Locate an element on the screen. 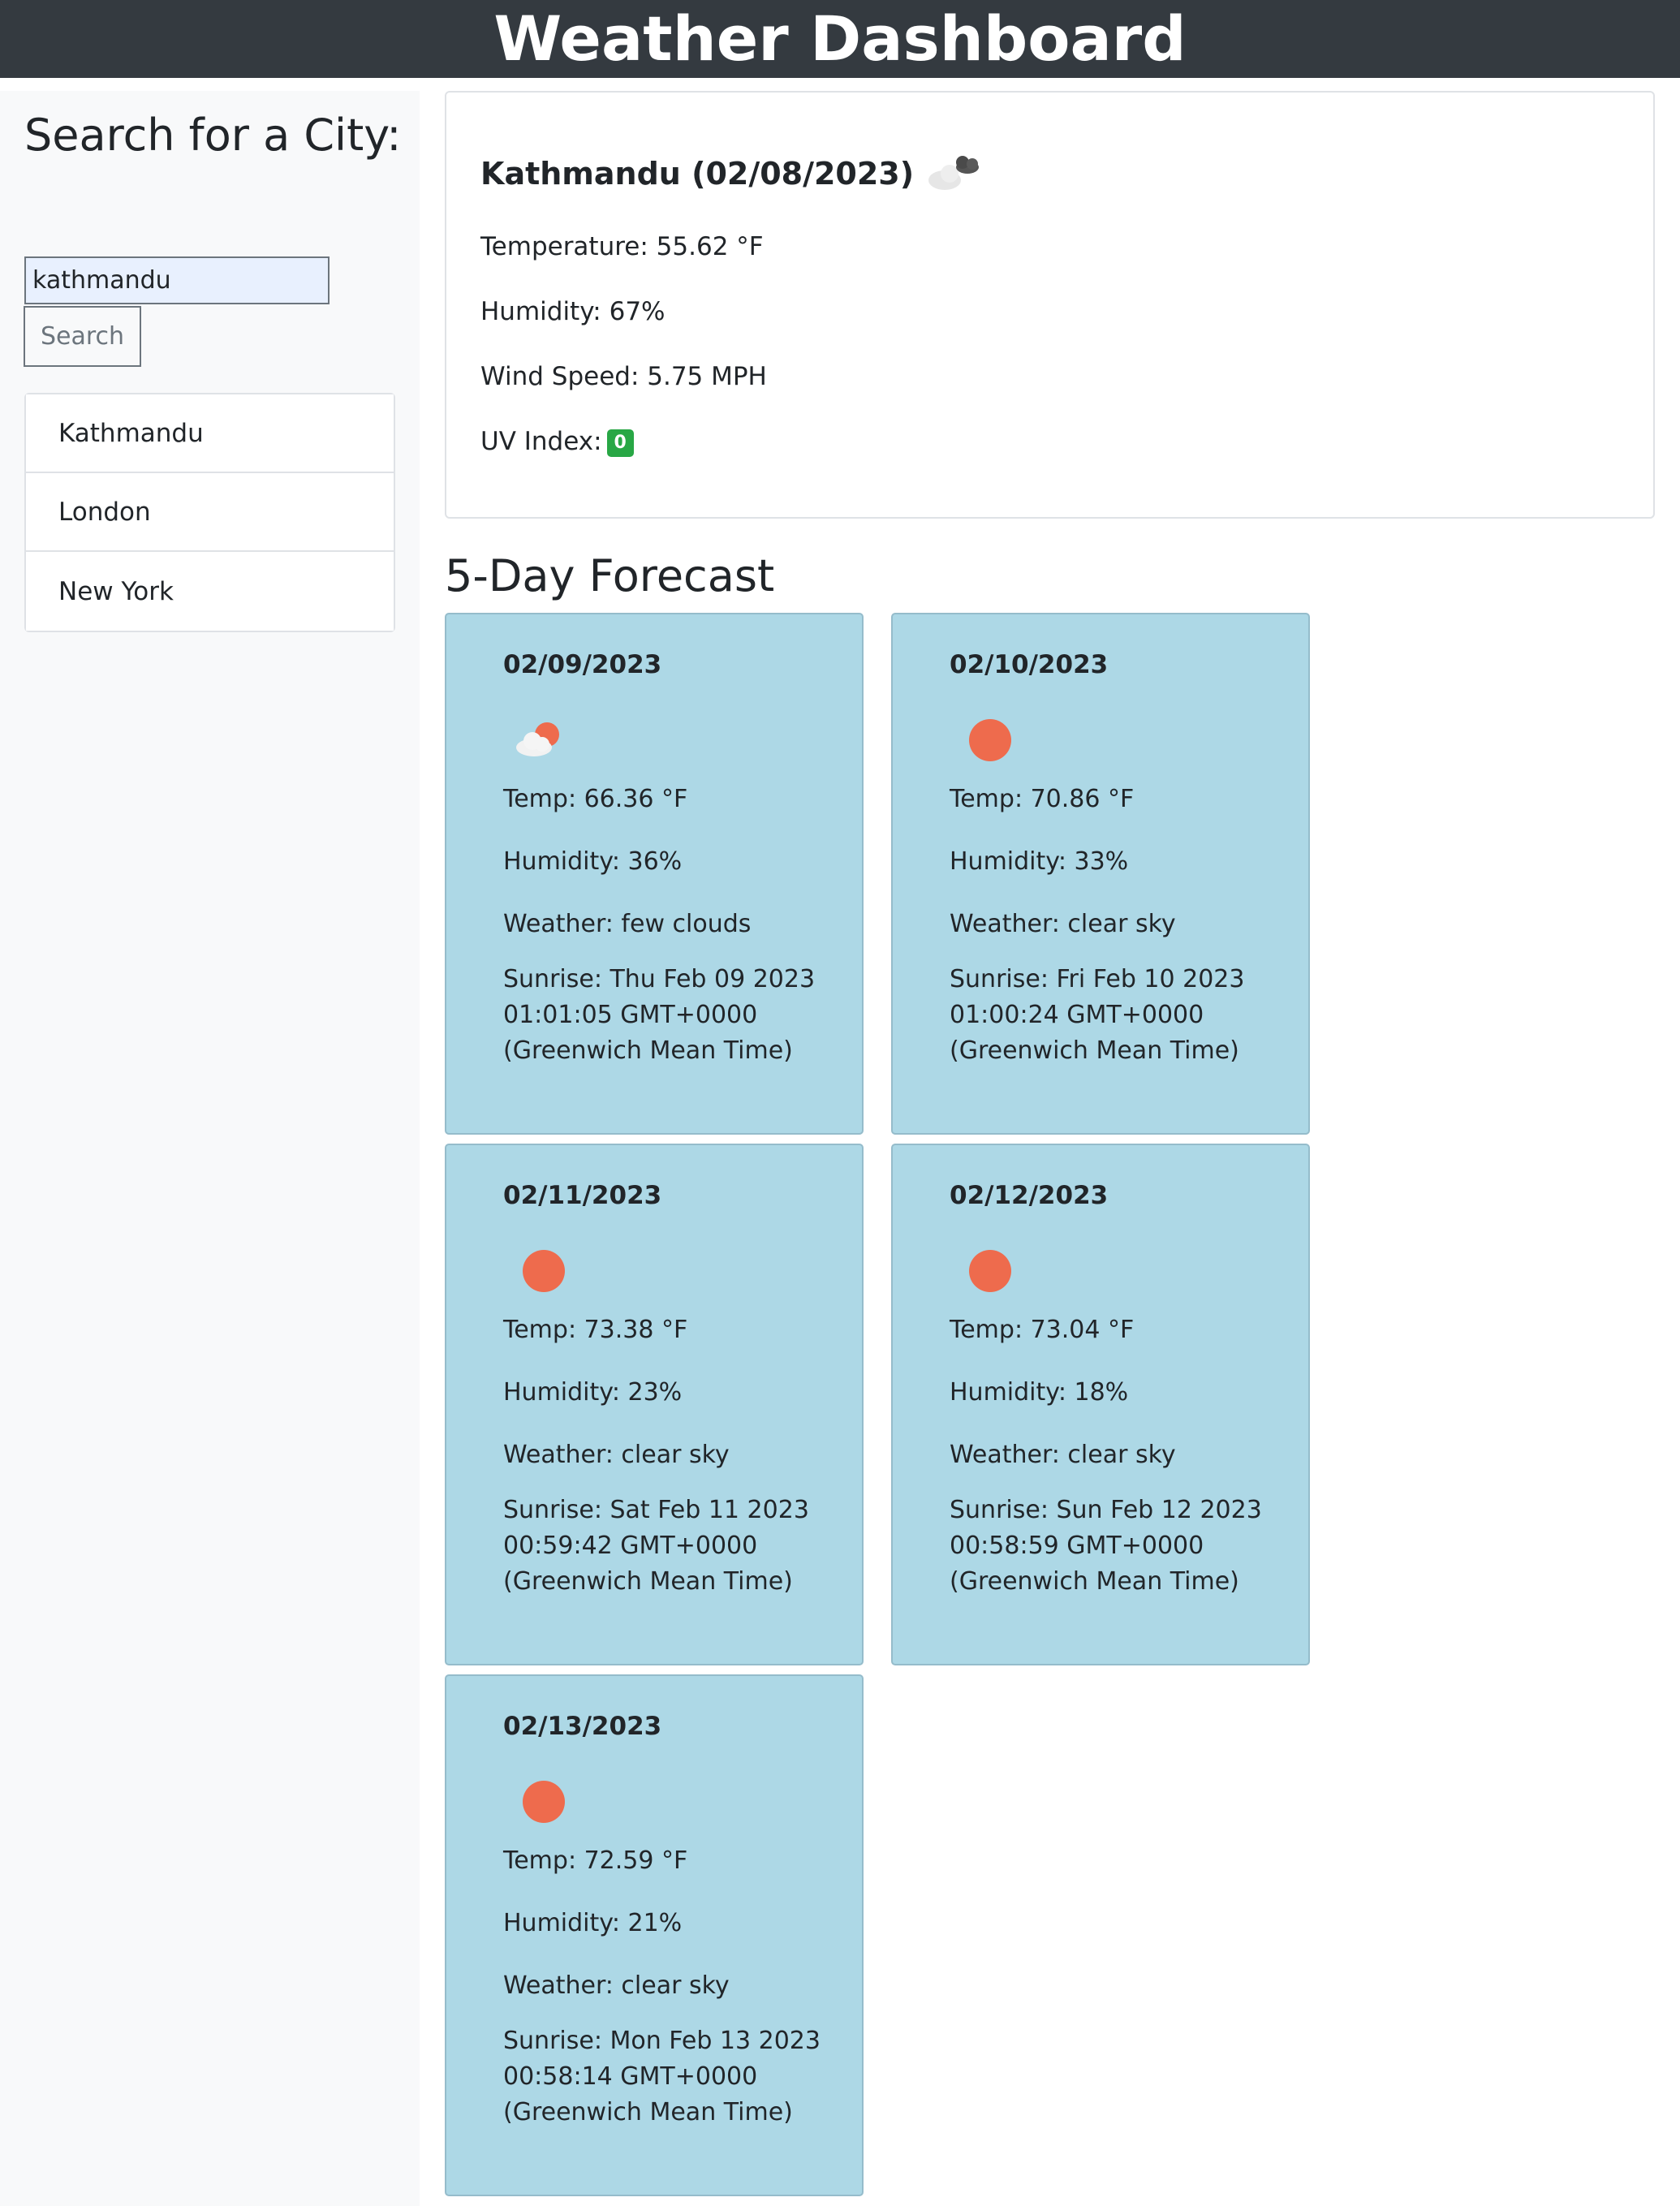  current-humidity: Humidity: 67% is located at coordinates (573, 311).